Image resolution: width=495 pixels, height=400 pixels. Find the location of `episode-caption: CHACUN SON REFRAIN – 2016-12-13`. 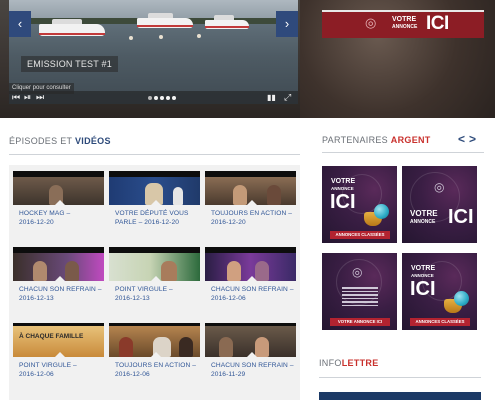

episode-caption: CHACUN SON REFRAIN – 2016-12-13 is located at coordinates (61, 294).